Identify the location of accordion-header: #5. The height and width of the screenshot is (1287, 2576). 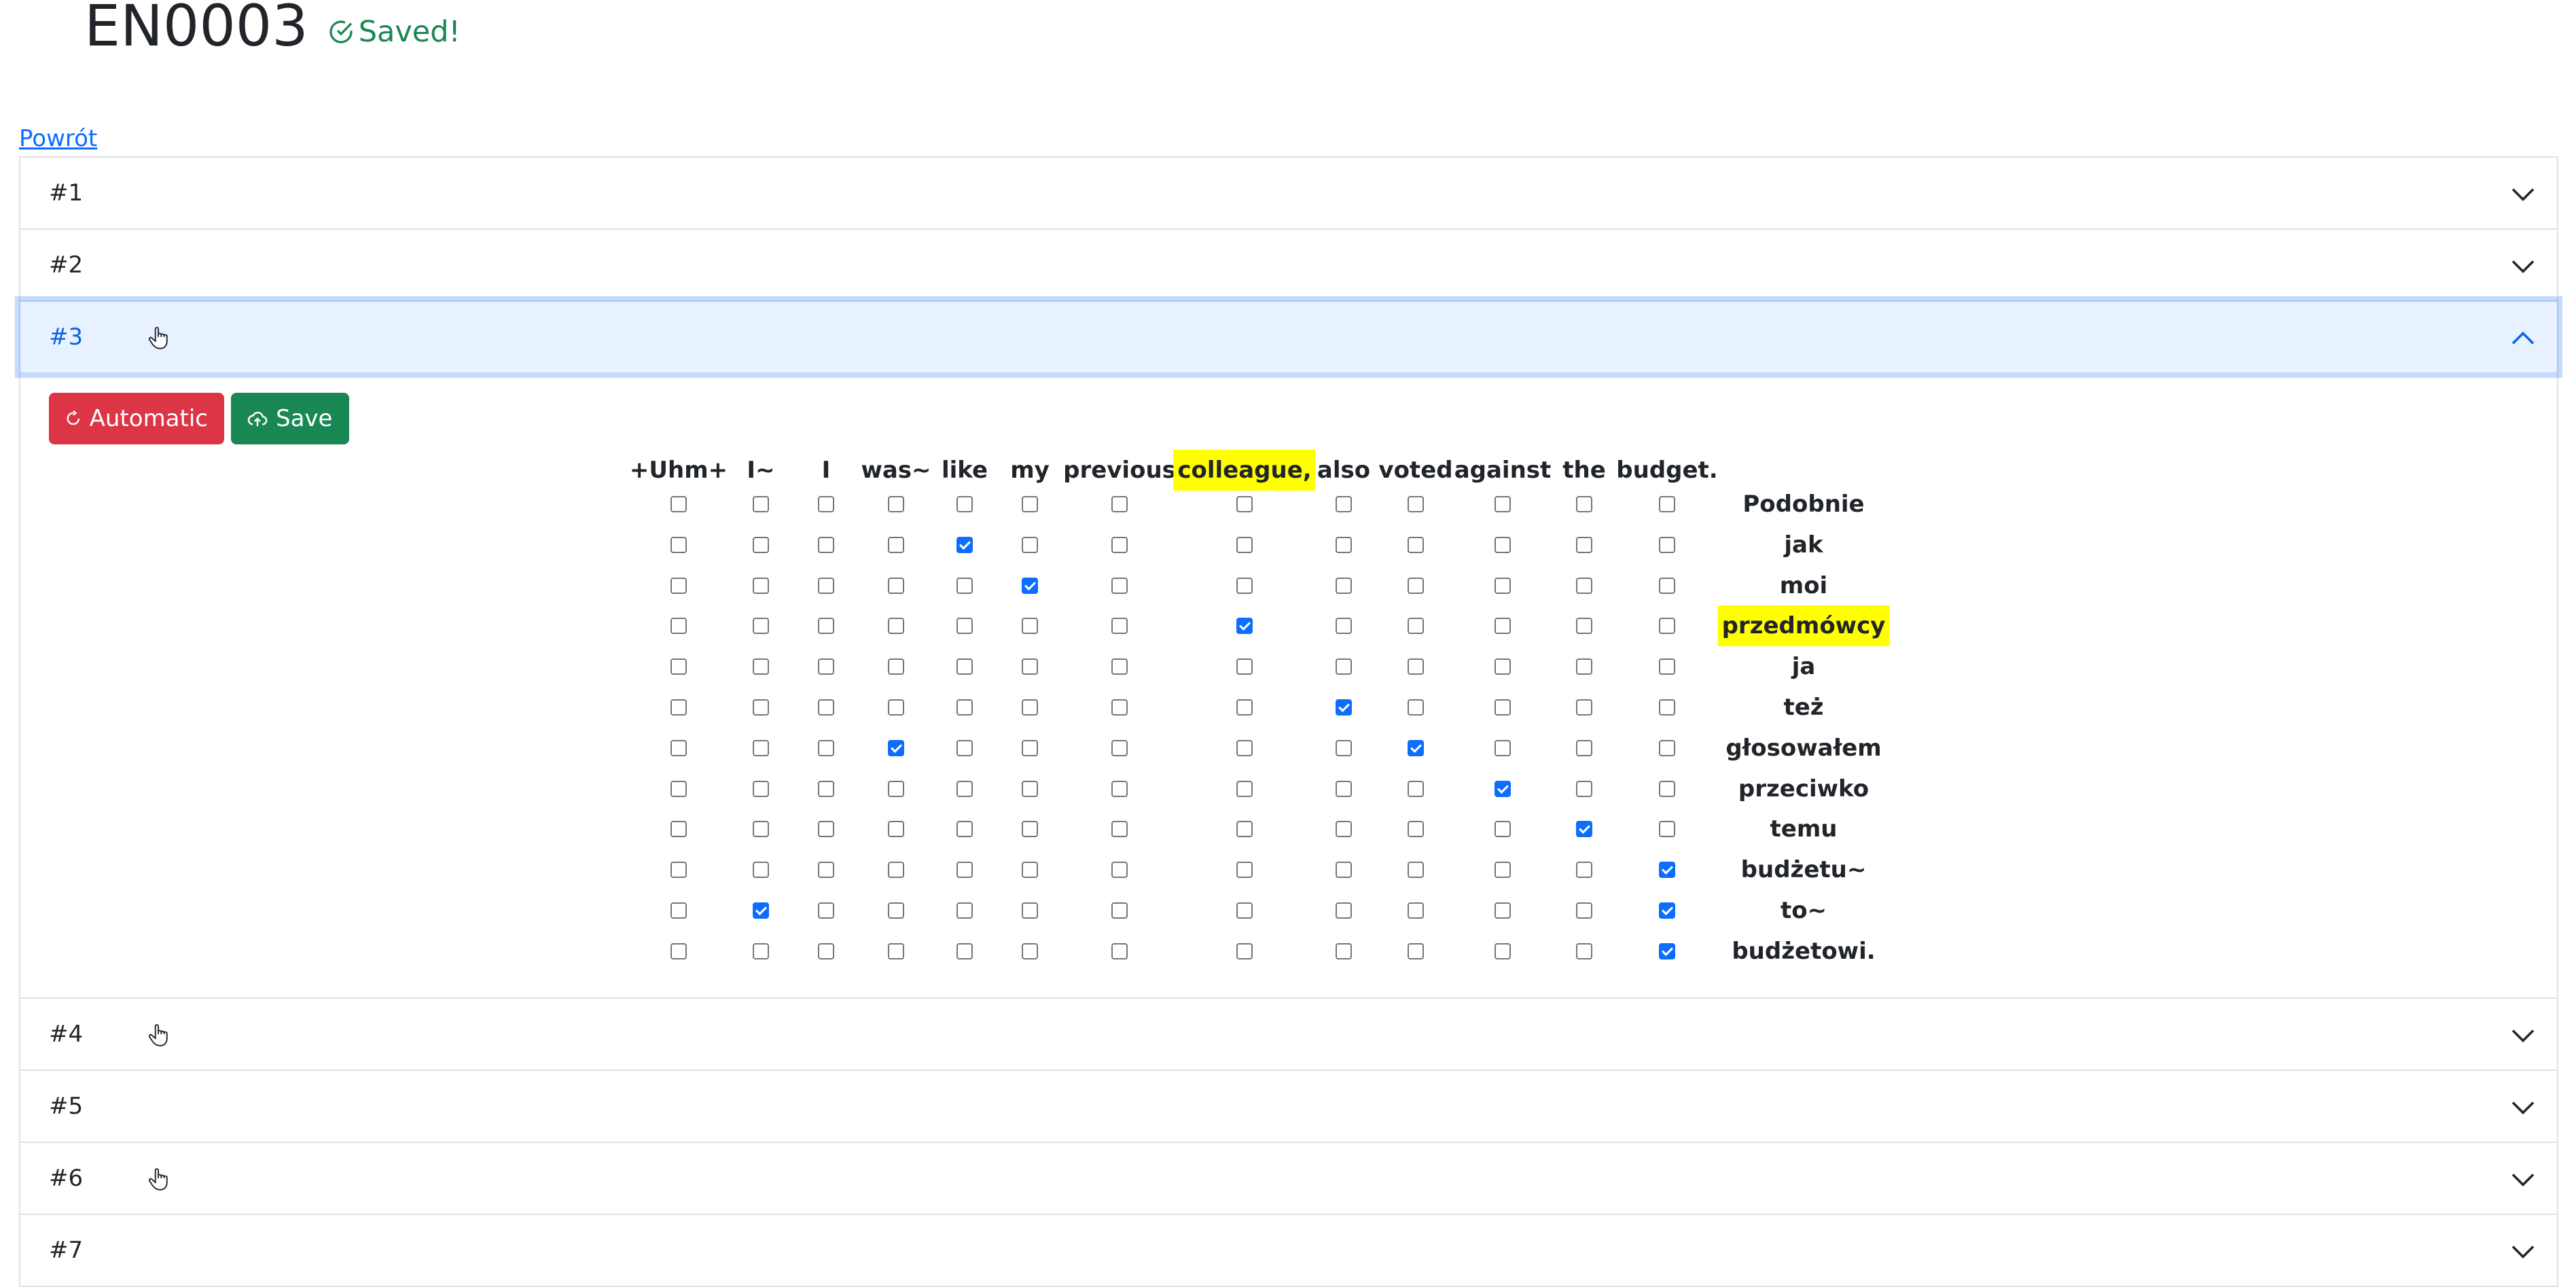
(1288, 1106).